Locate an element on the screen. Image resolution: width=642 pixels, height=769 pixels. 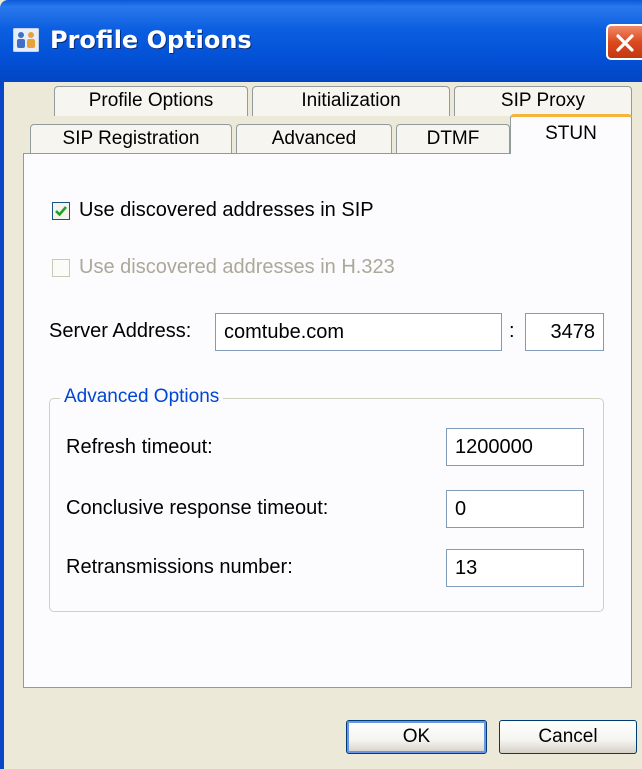
conclusive-timeout-input: 0 is located at coordinates (515, 509).